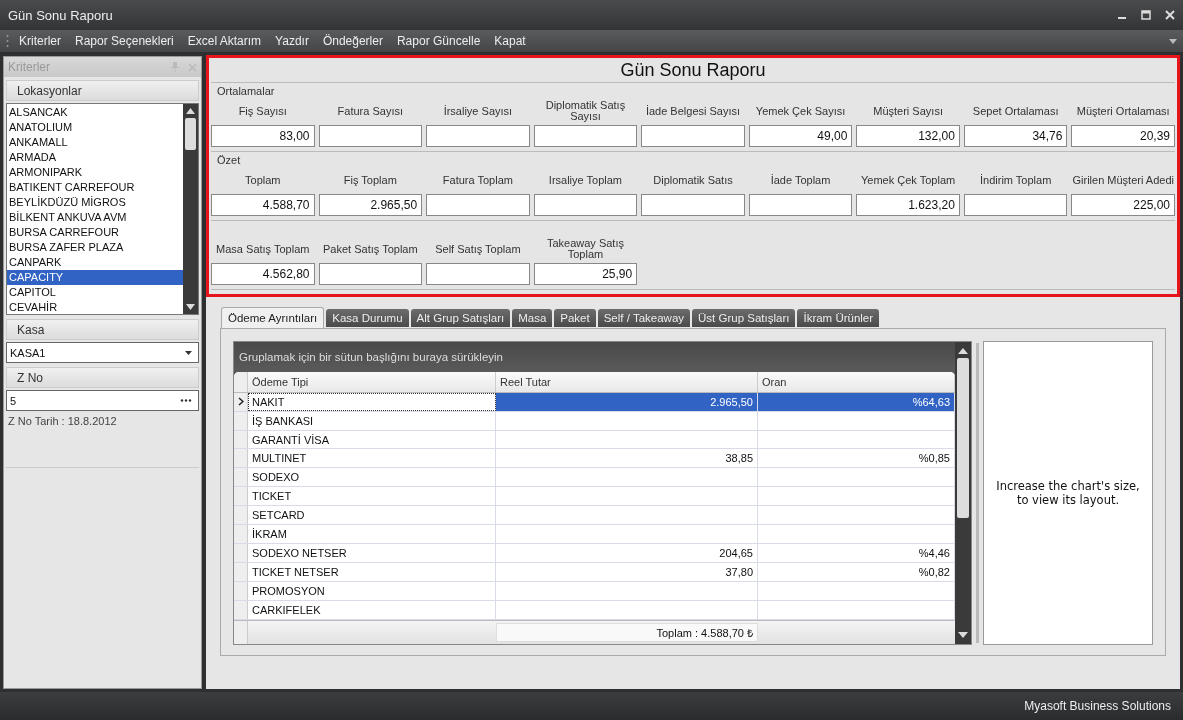 The height and width of the screenshot is (720, 1183). I want to click on tab: Self / Takeaway, so click(644, 318).